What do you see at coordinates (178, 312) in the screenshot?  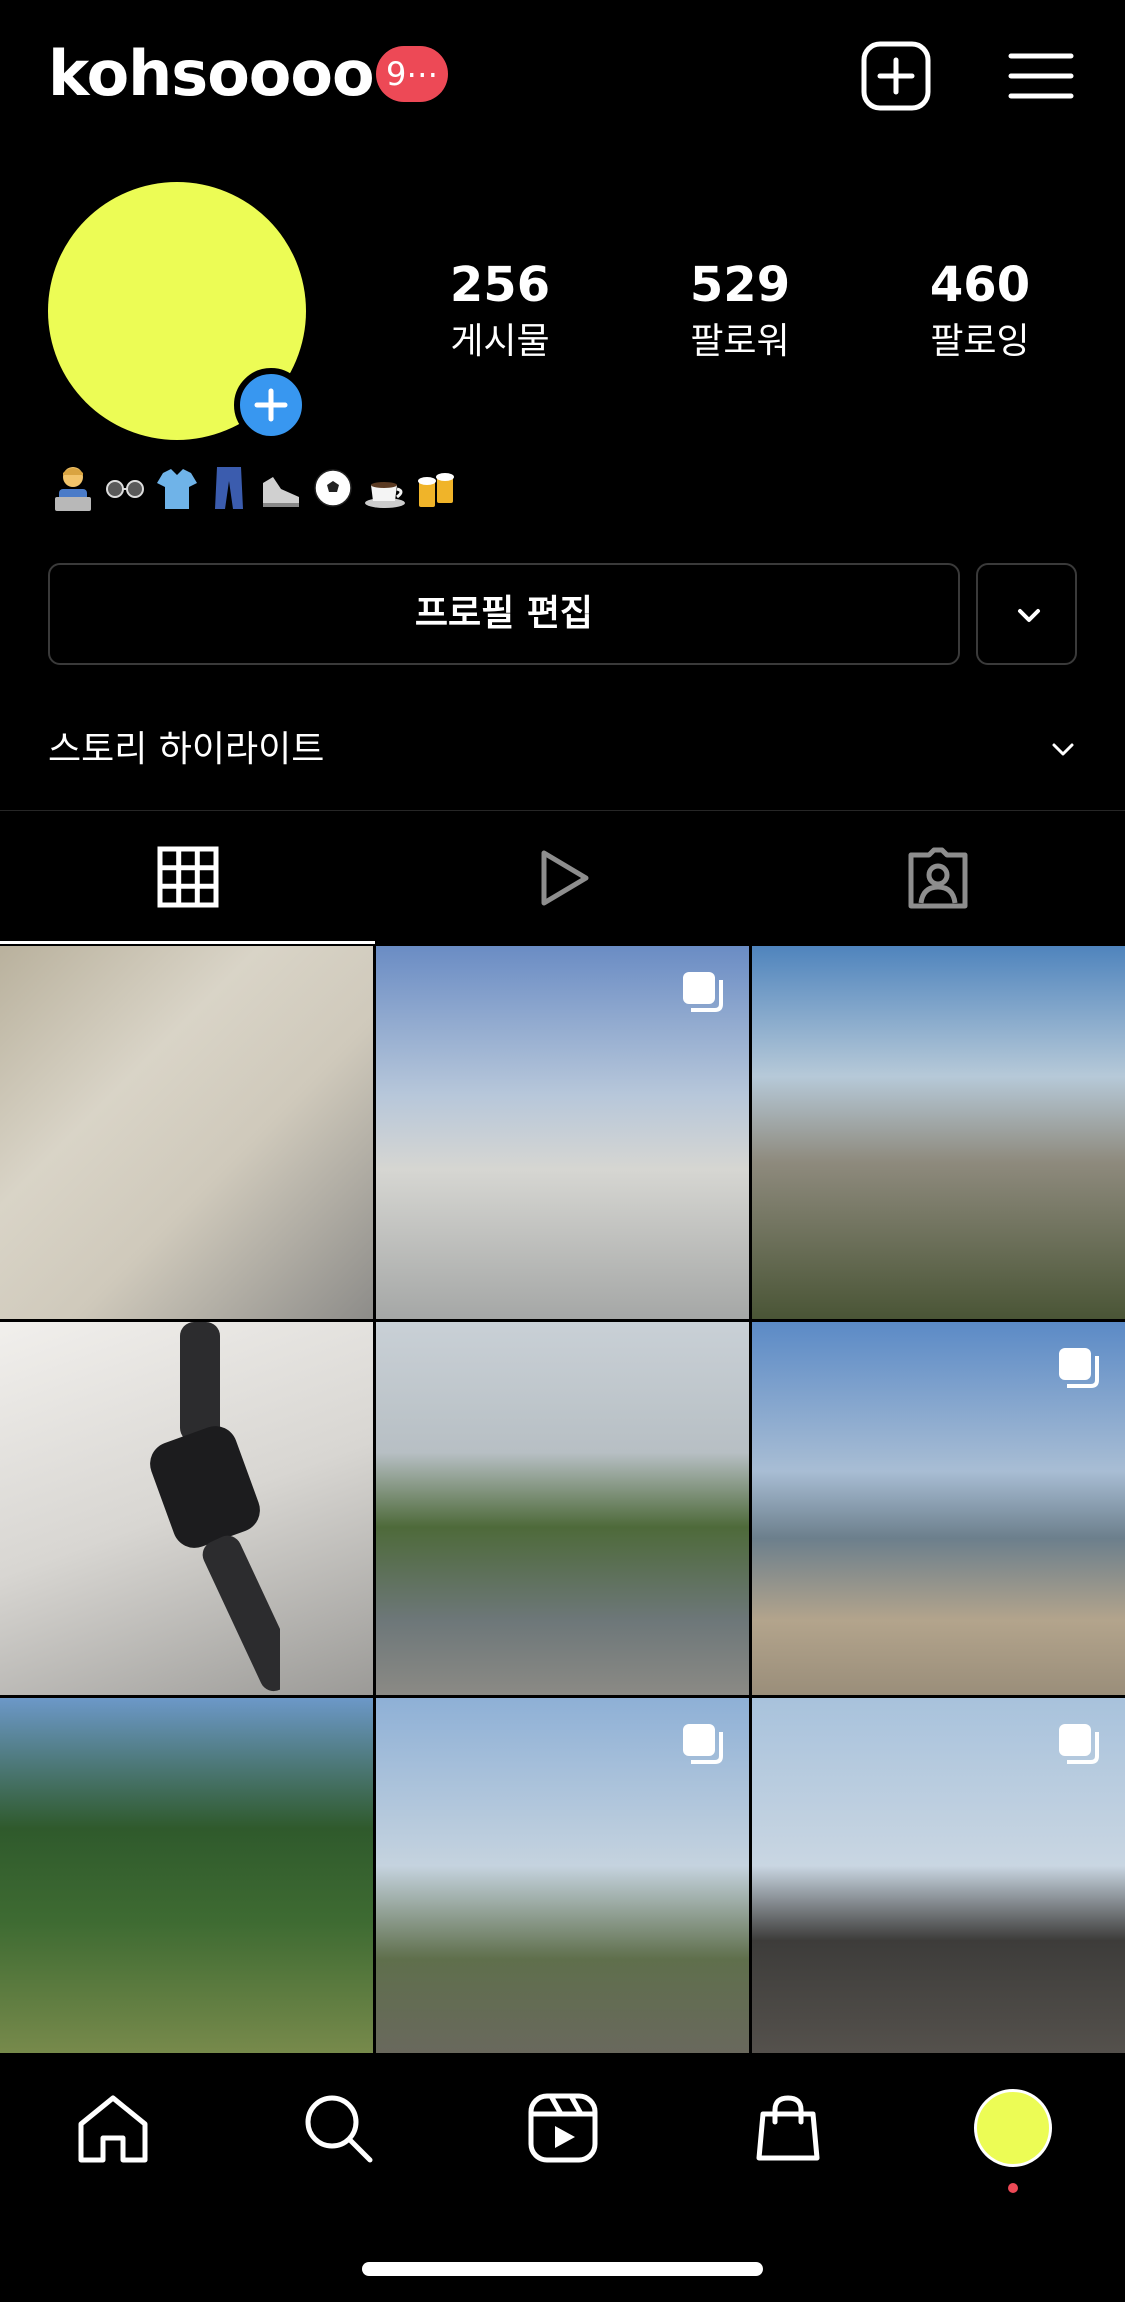 I see `profile-avatar-container` at bounding box center [178, 312].